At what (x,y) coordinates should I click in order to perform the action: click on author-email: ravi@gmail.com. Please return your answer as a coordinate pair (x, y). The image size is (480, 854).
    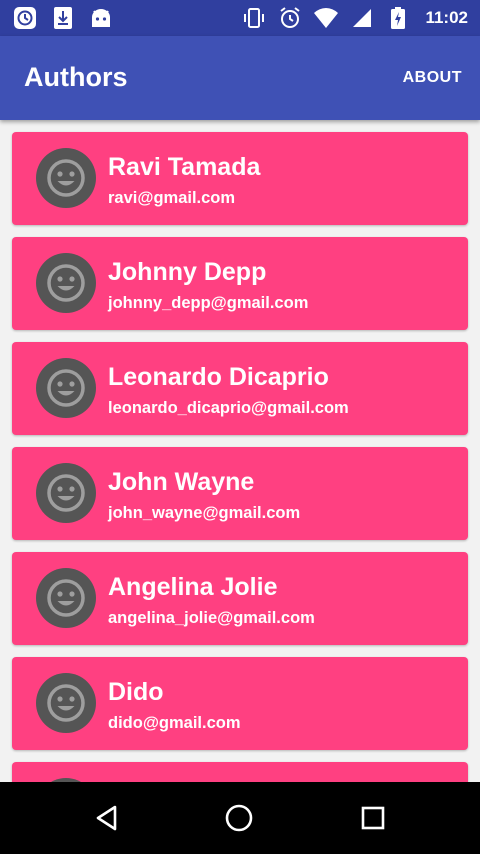
    Looking at the image, I should click on (172, 198).